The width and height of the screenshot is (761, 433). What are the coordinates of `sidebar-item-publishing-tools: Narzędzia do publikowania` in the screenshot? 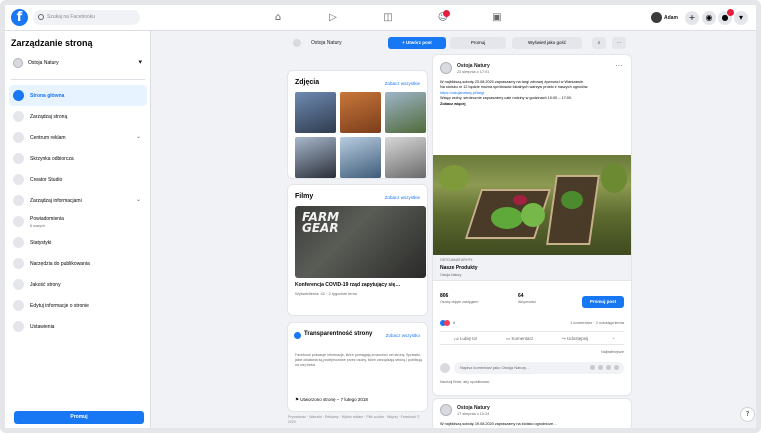 It's located at (78, 263).